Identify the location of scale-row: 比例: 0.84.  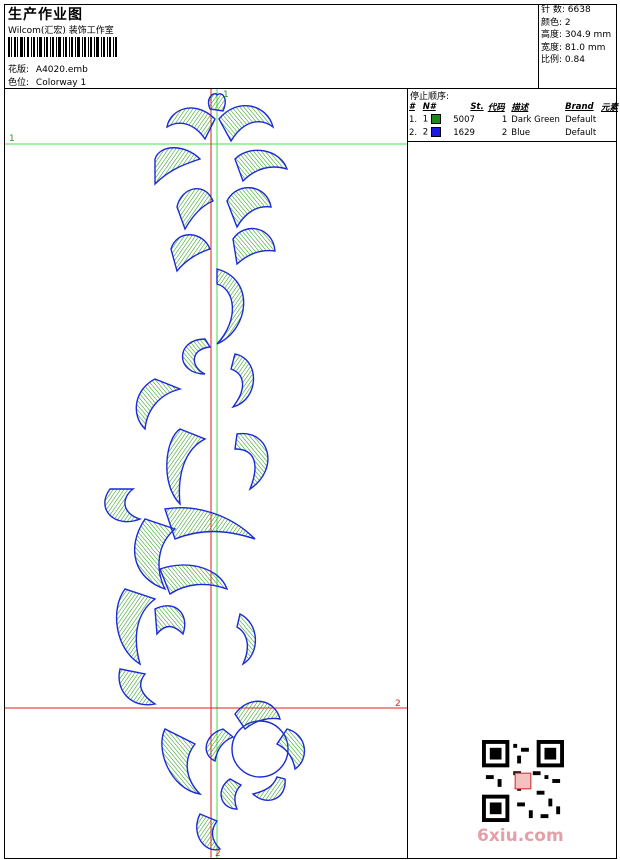
(576, 60).